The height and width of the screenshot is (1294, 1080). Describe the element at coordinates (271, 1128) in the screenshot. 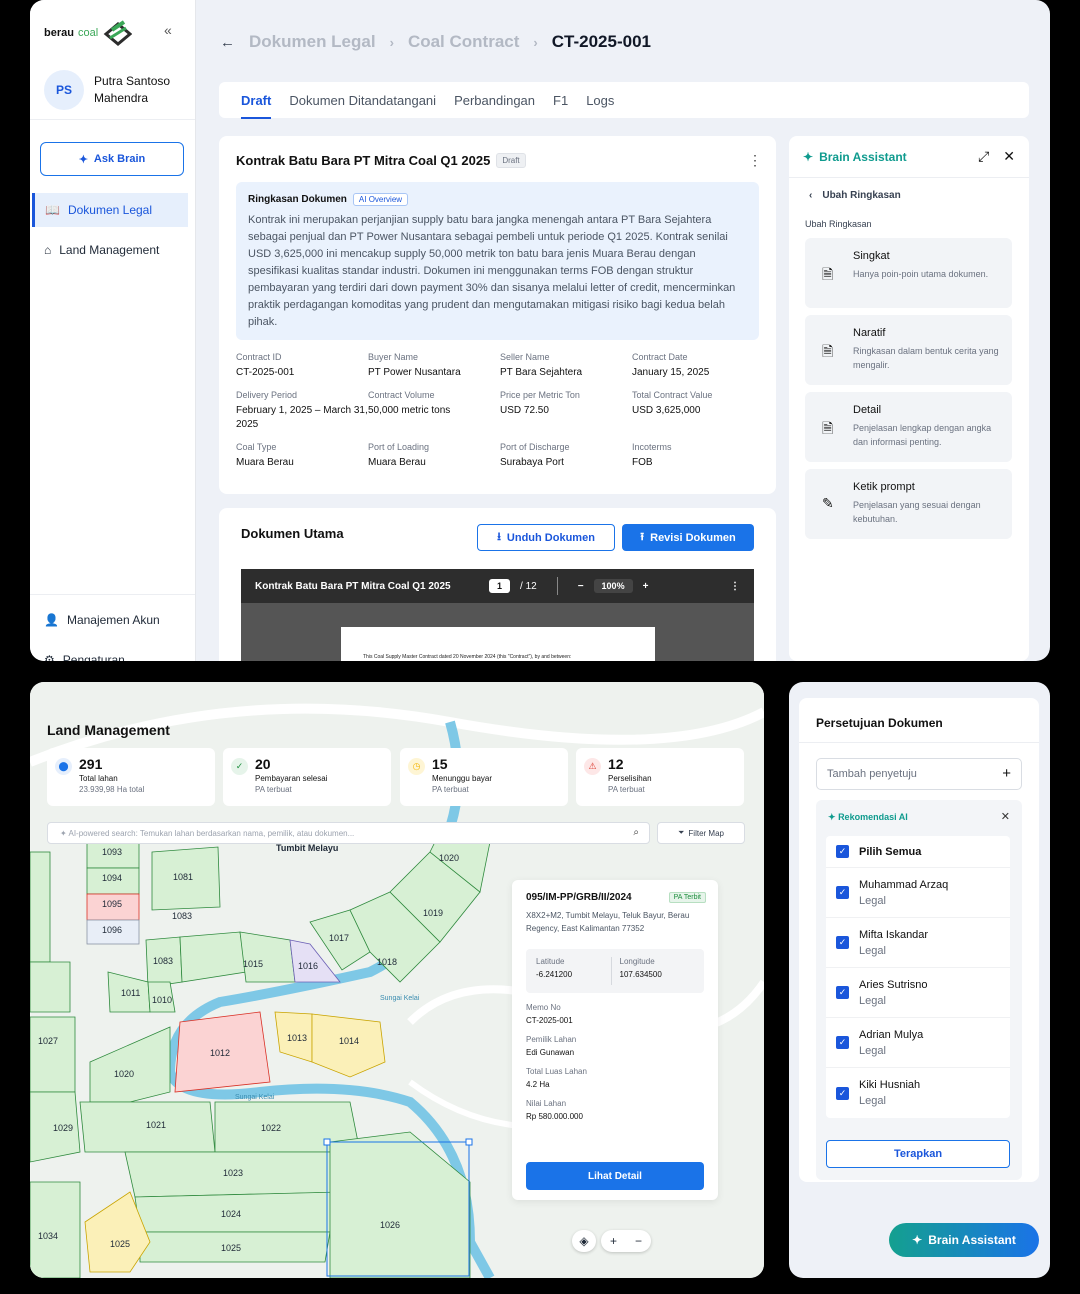

I see `lot-label: 1022` at that location.